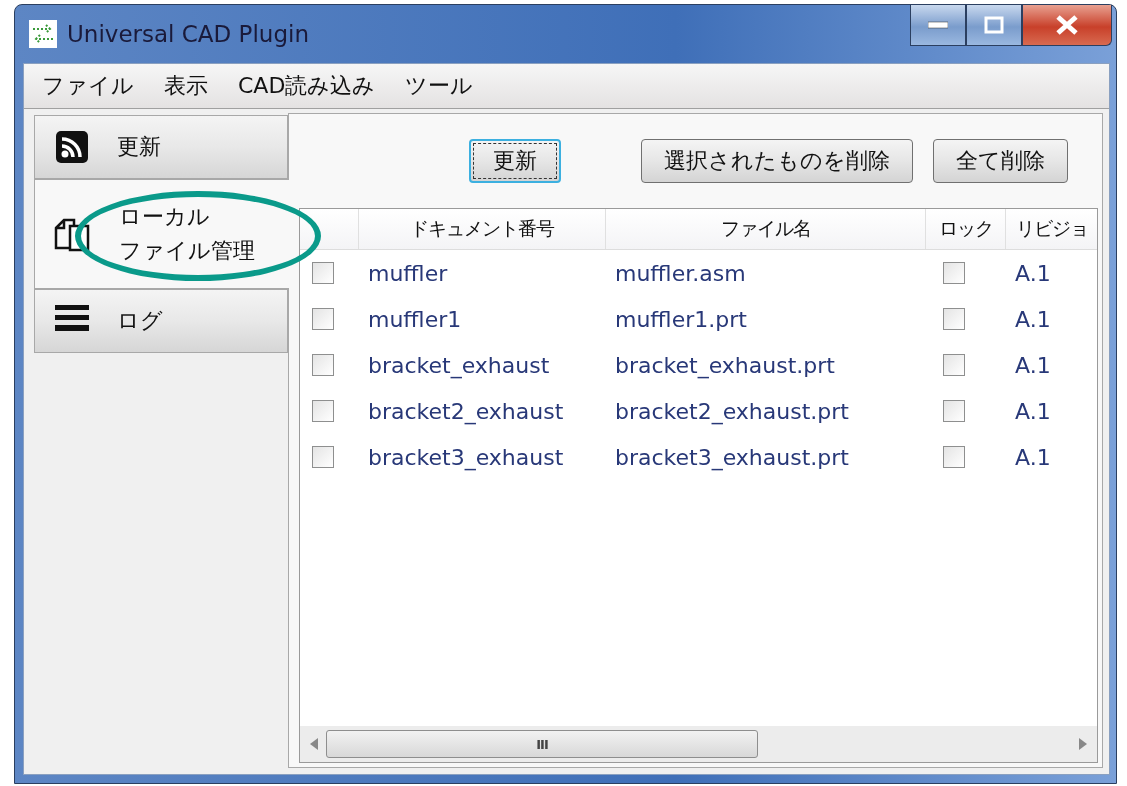 The height and width of the screenshot is (786, 1127). I want to click on menu-item: CAD読み込み, so click(307, 86).